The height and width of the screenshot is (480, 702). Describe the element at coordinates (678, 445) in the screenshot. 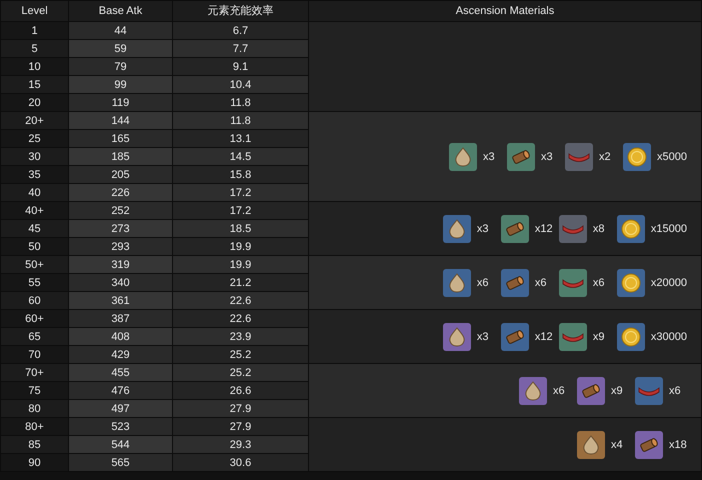

I see `material-count: x18` at that location.